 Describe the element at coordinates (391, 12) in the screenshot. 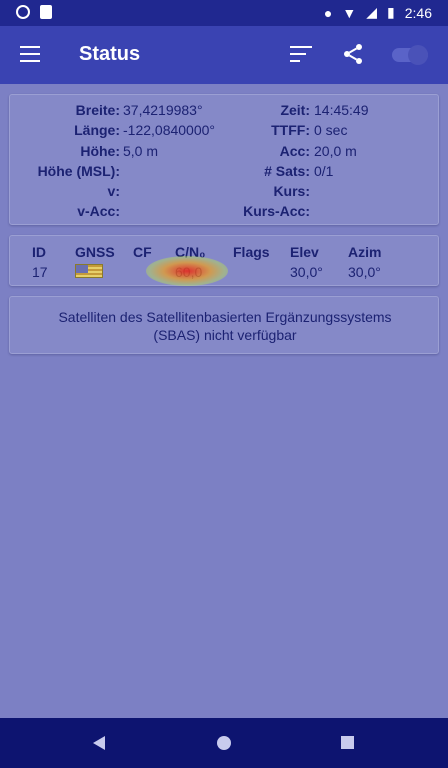

I see `battery-icon: ▮` at that location.